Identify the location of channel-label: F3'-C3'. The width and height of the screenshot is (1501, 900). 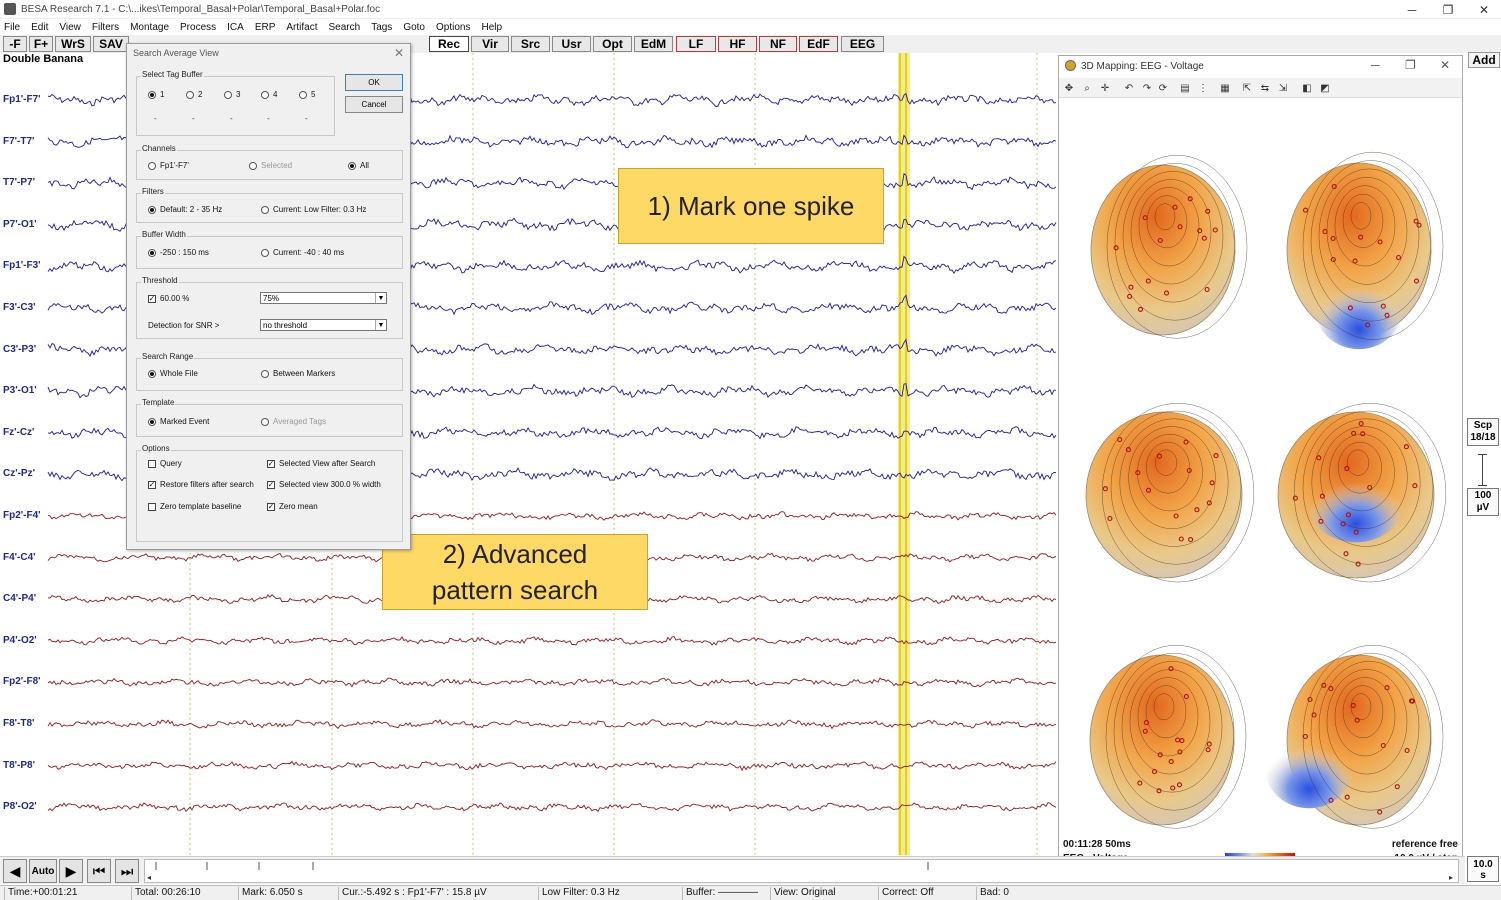
(19, 307).